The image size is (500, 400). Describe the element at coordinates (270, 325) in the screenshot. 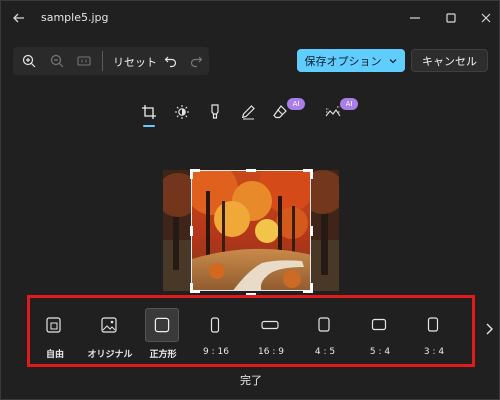

I see `landscape-16-9-icon` at that location.